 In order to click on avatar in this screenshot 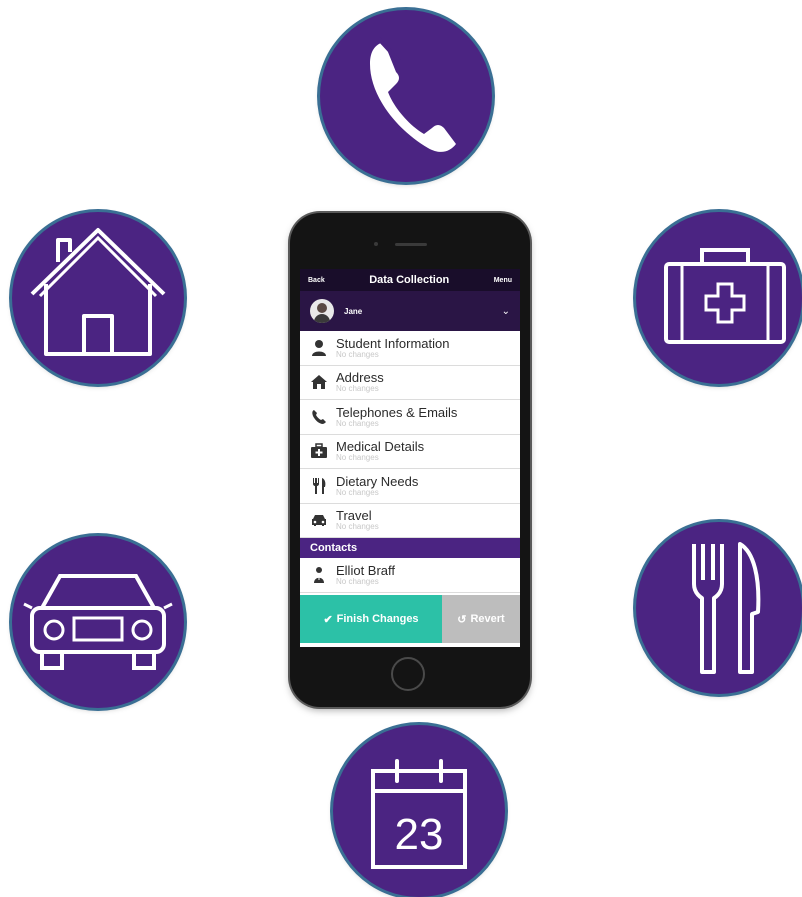, I will do `click(322, 311)`.